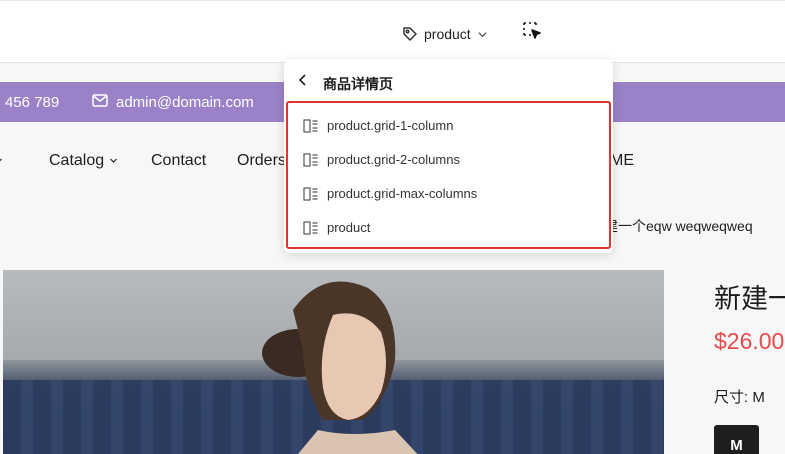  What do you see at coordinates (32, 102) in the screenshot?
I see `phone-number: 456 789` at bounding box center [32, 102].